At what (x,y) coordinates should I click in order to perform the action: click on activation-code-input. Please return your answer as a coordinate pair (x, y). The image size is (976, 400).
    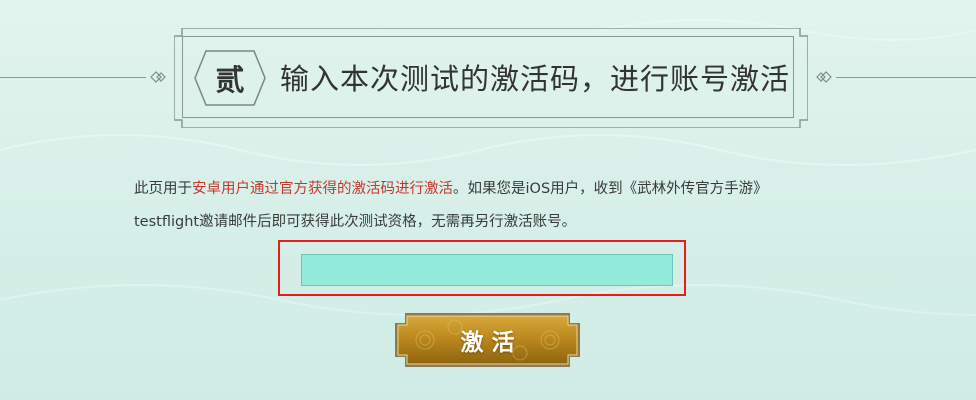
    Looking at the image, I should click on (487, 270).